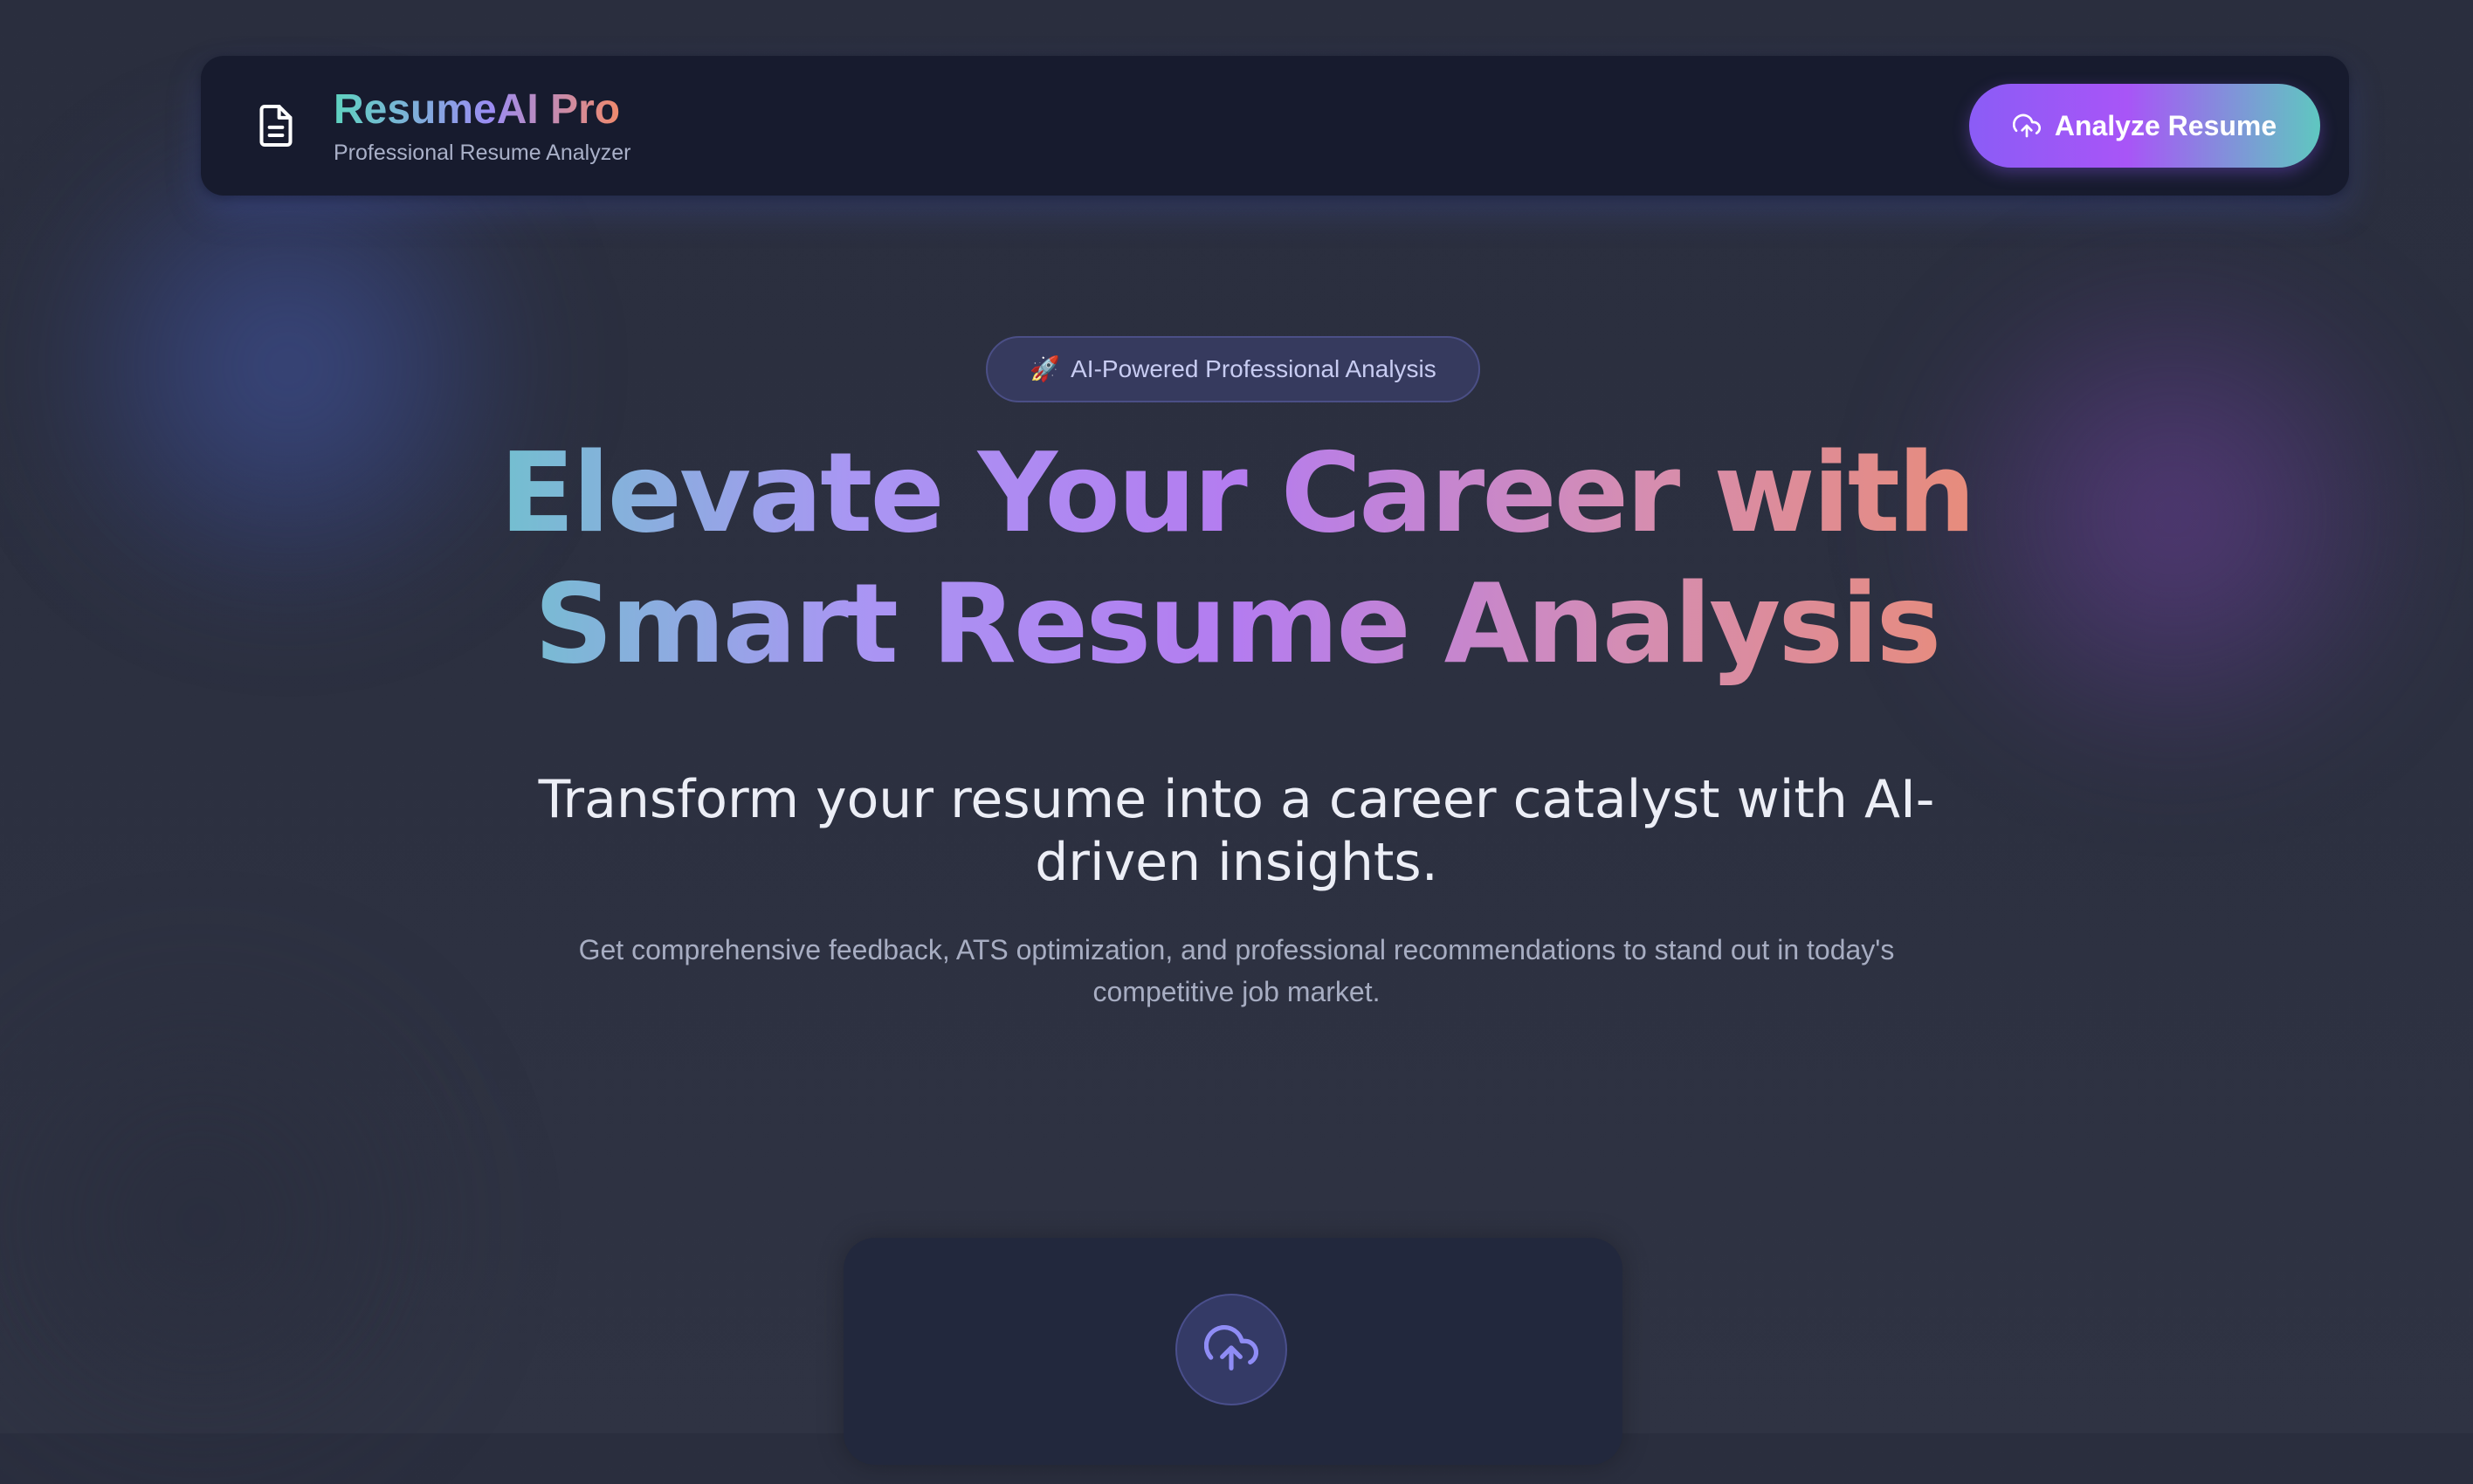 Image resolution: width=2473 pixels, height=1484 pixels. What do you see at coordinates (276, 126) in the screenshot?
I see `document-icon` at bounding box center [276, 126].